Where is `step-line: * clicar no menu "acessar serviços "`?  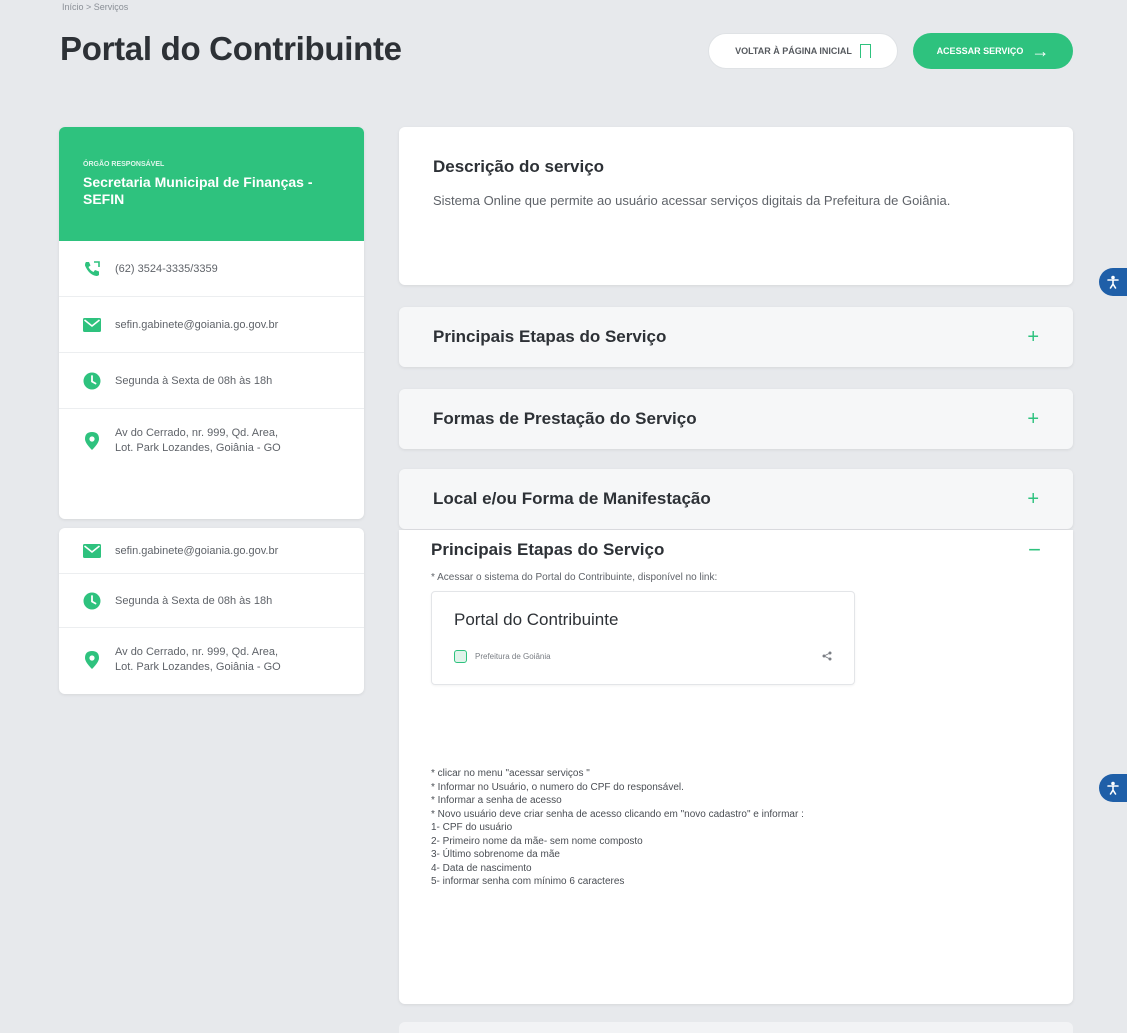 step-line: * clicar no menu "acessar serviços " is located at coordinates (510, 773).